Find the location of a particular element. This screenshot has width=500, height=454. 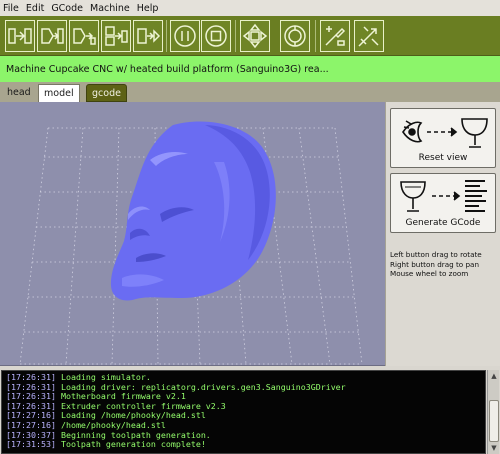

glass-to-gcode-icon is located at coordinates (443, 196).